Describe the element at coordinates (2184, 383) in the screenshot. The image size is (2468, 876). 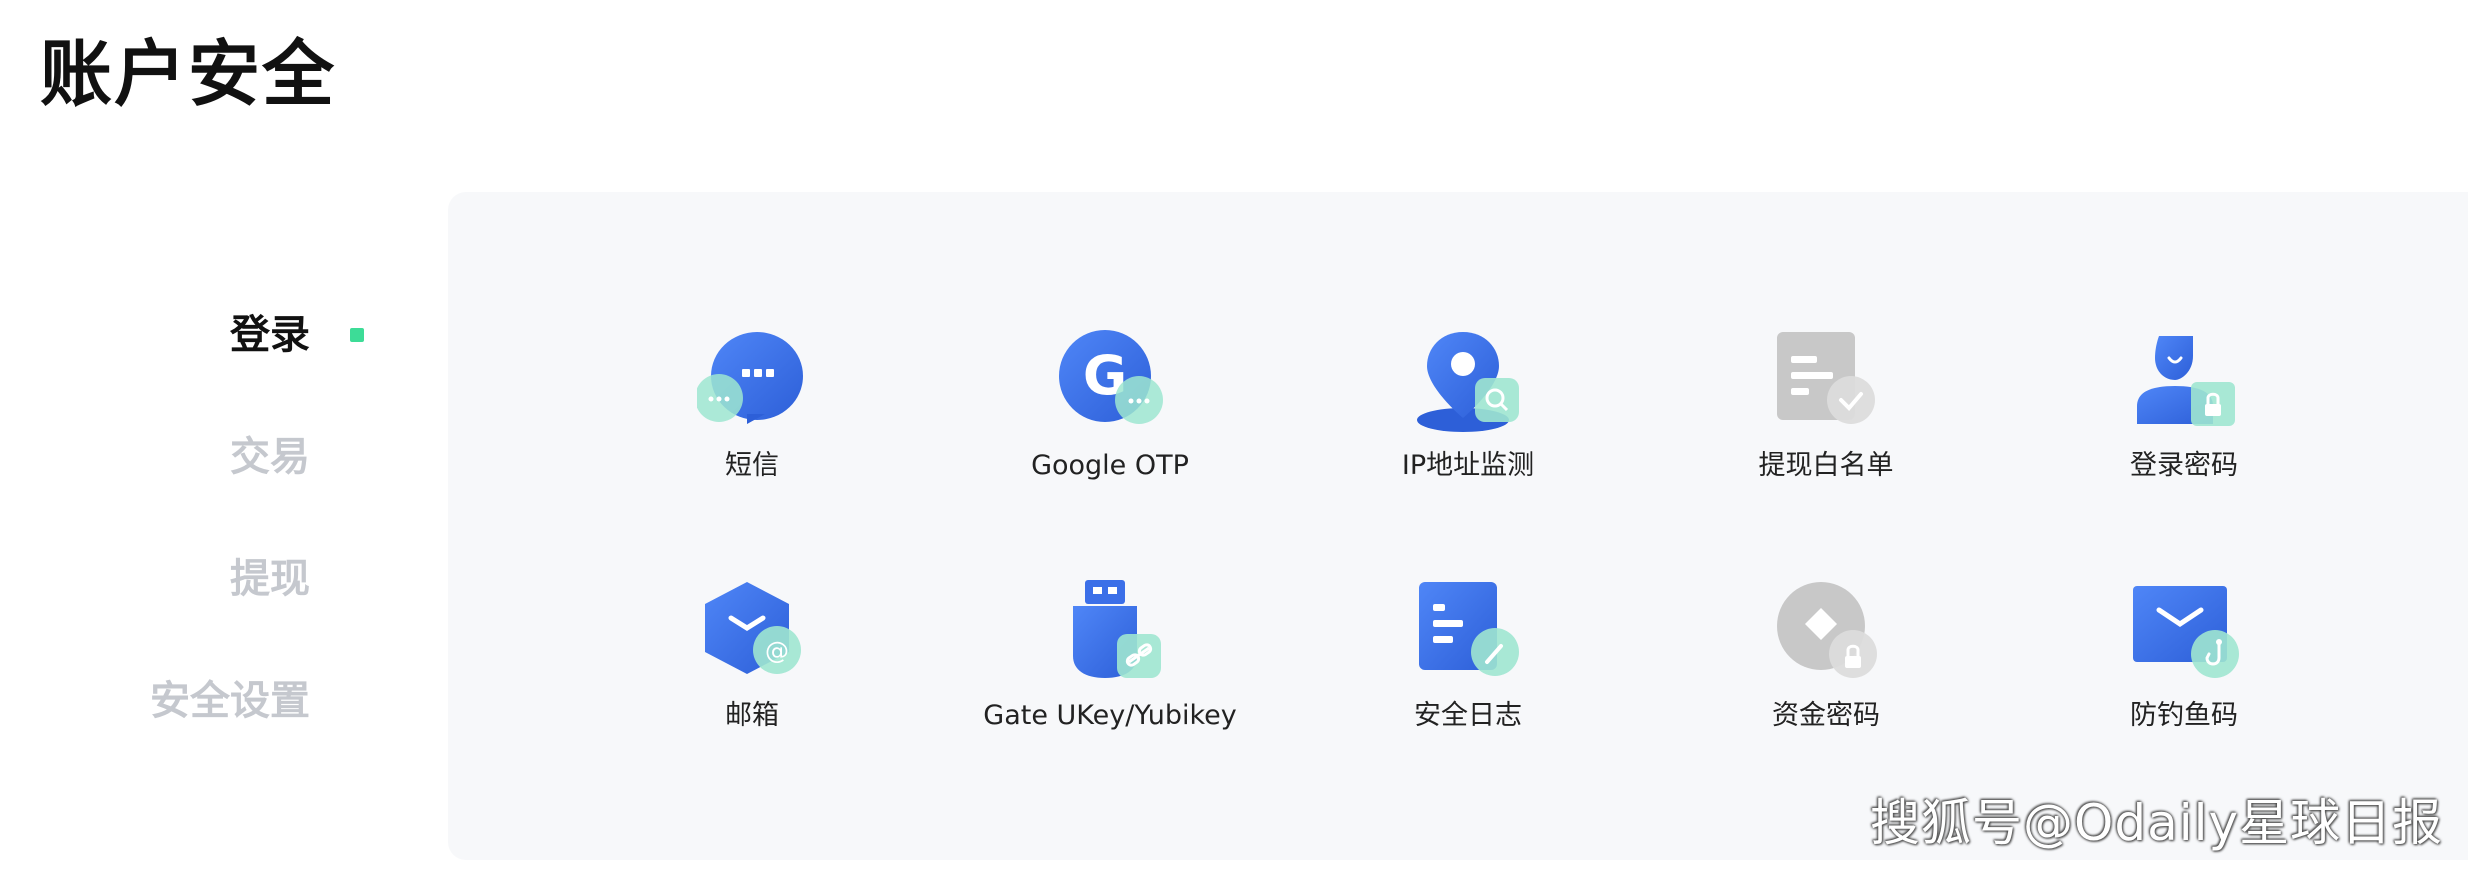
I see `user-lock-icon` at that location.